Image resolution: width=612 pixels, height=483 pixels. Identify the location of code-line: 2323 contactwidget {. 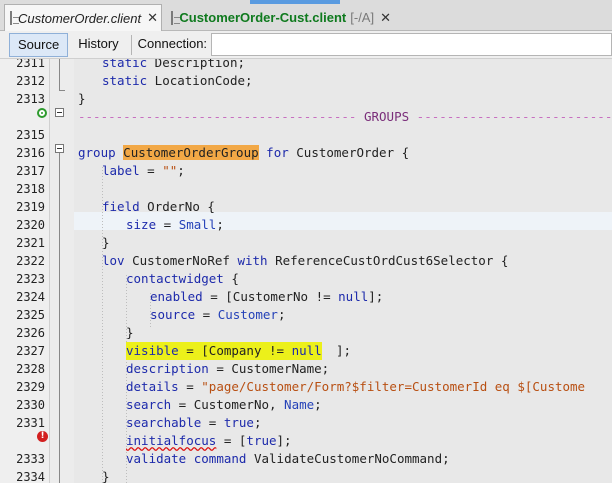
(306, 279).